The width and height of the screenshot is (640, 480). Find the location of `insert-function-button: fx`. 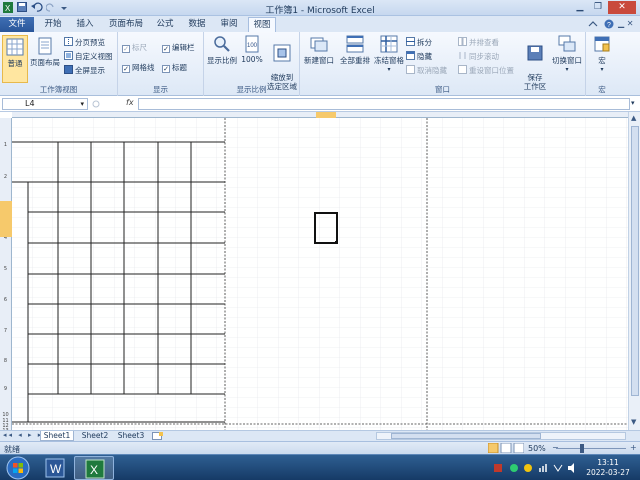

insert-function-button: fx is located at coordinates (130, 102).